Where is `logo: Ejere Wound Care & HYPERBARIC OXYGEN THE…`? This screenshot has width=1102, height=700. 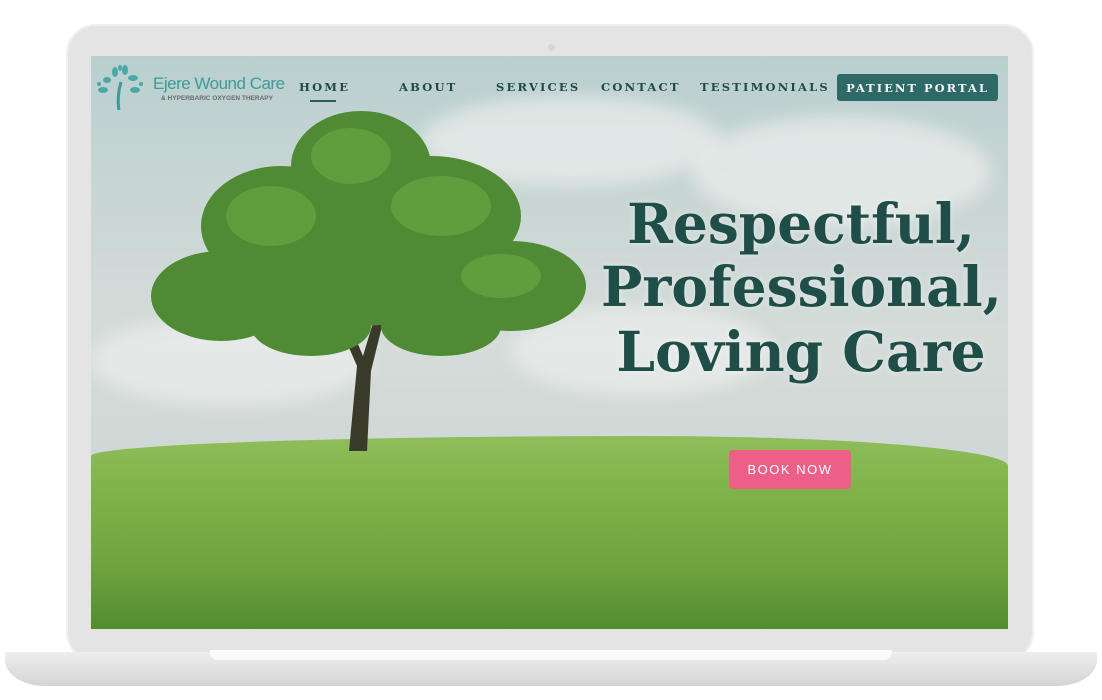 logo: Ejere Wound Care & HYPERBARIC OXYGEN THE… is located at coordinates (190, 88).